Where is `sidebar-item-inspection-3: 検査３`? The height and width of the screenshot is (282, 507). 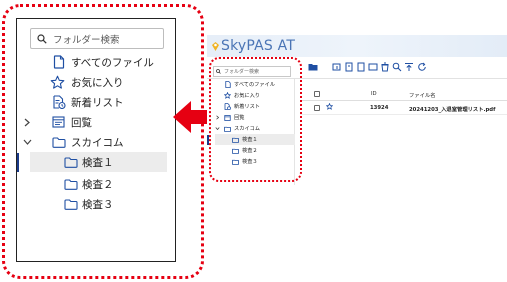 sidebar-item-inspection-3: 検査３ is located at coordinates (96, 204).